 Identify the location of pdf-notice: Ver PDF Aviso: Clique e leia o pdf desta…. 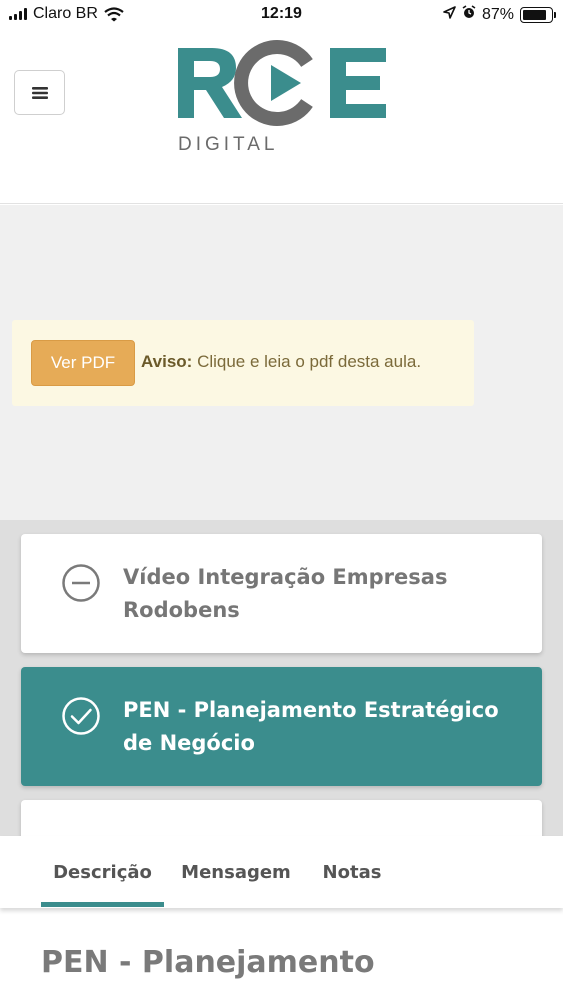
(243, 363).